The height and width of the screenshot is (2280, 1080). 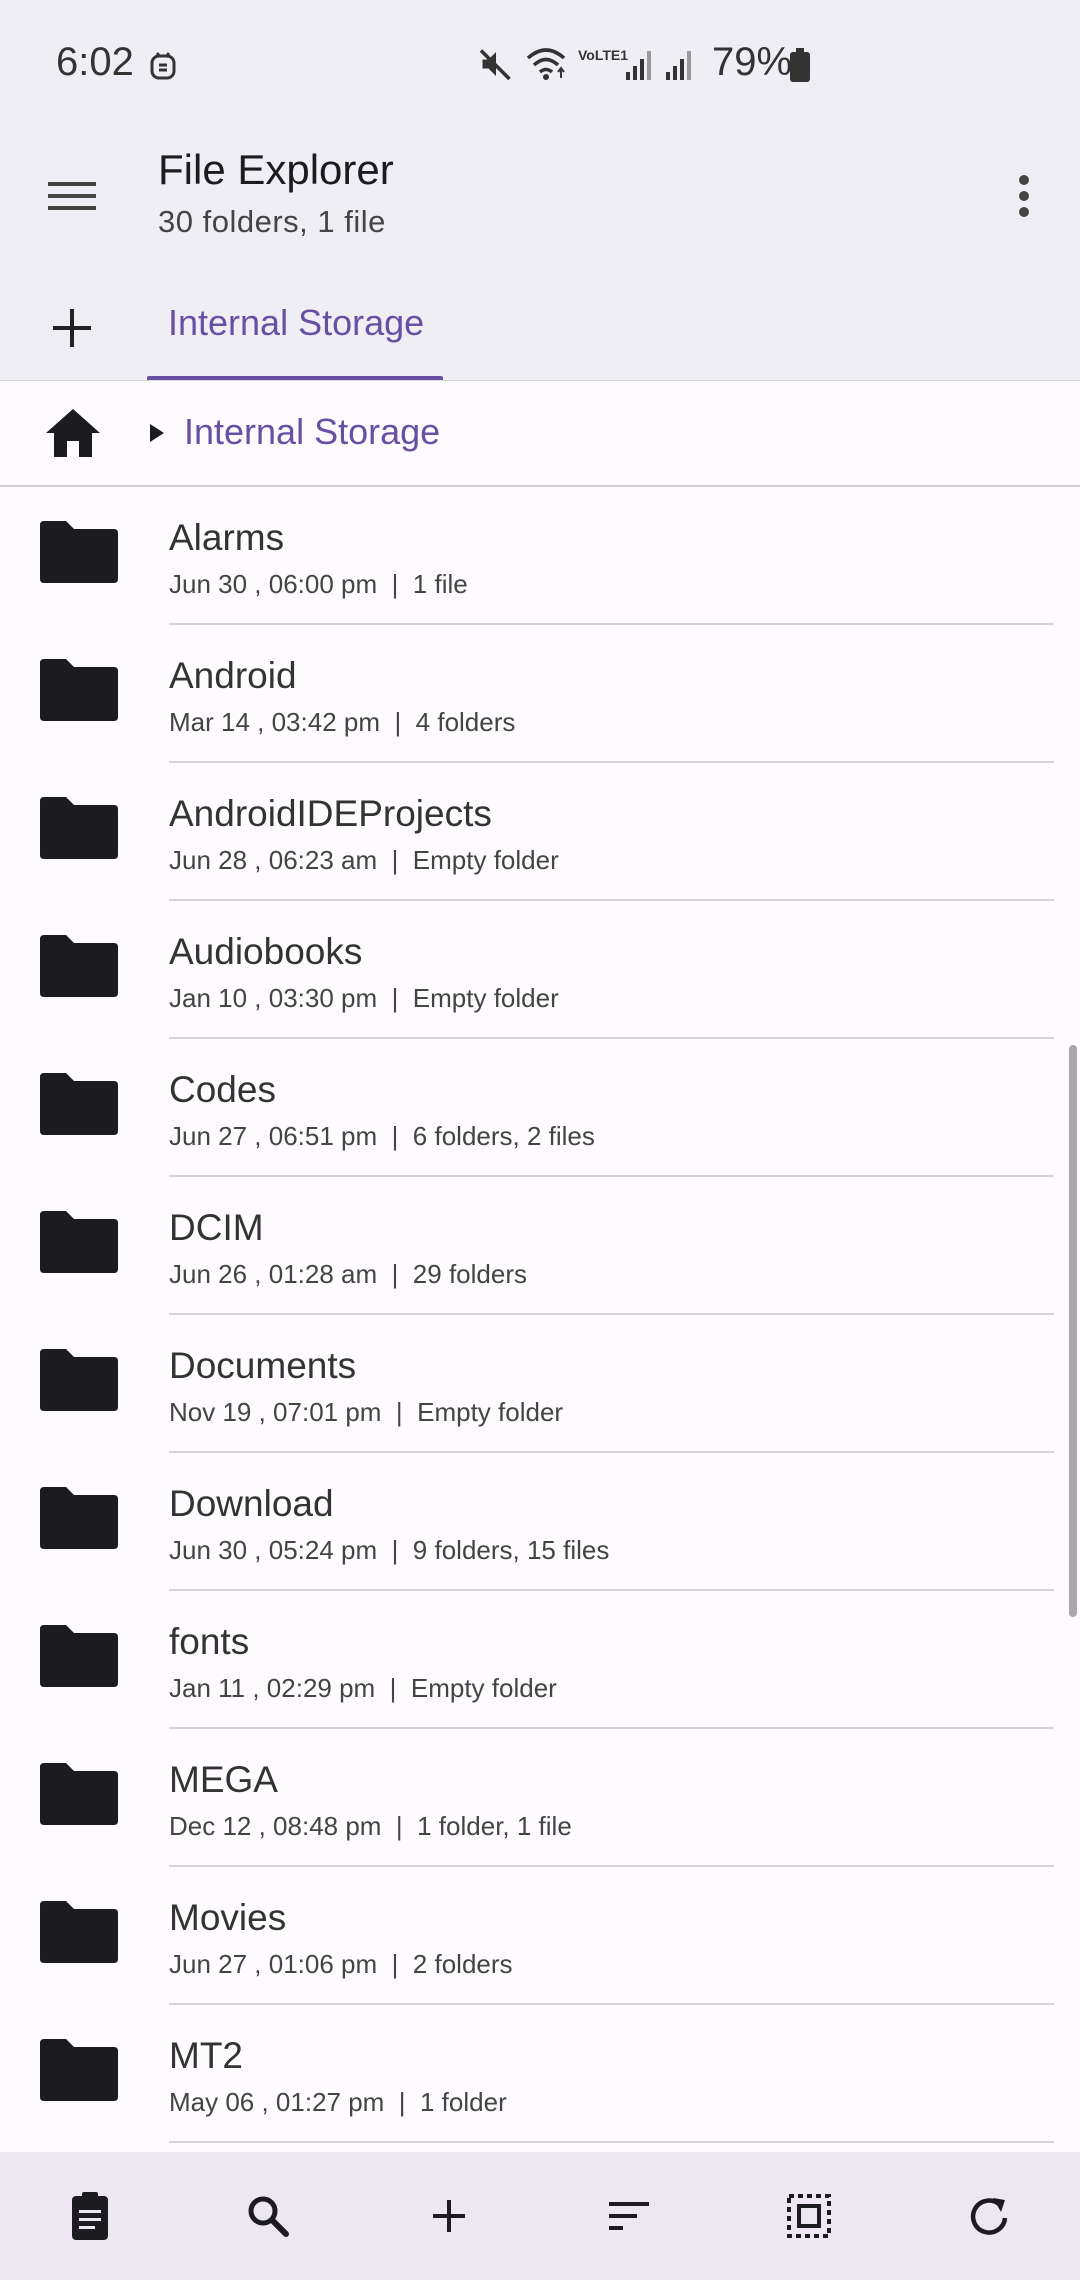 I want to click on file-meta: Jan 10 , 03:30 pm | Empty folder, so click(x=364, y=998).